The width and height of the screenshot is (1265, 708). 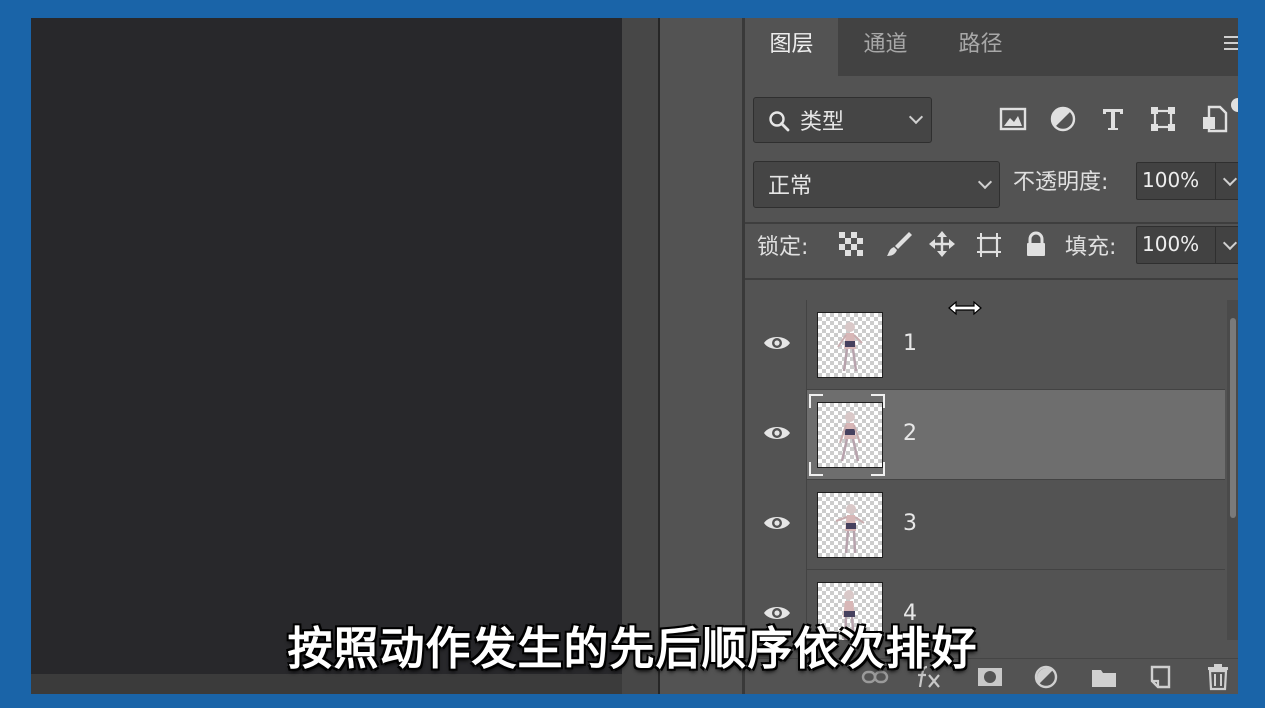 I want to click on lock-position-icon, so click(x=942, y=244).